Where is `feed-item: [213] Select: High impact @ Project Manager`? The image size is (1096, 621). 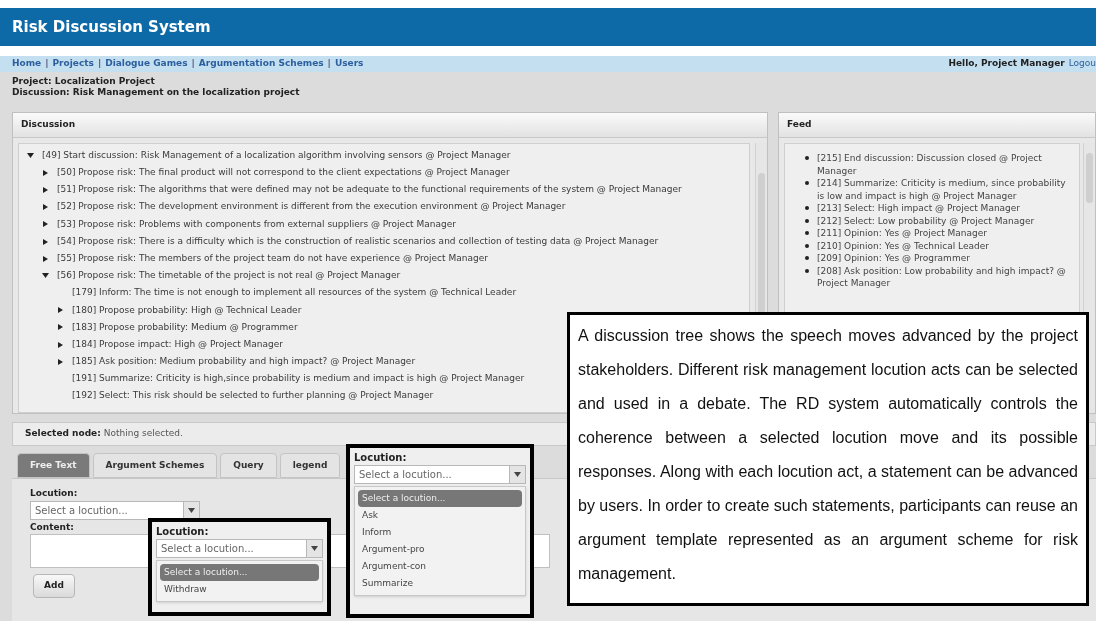
feed-item: [213] Select: High impact @ Project Manager is located at coordinates (919, 208).